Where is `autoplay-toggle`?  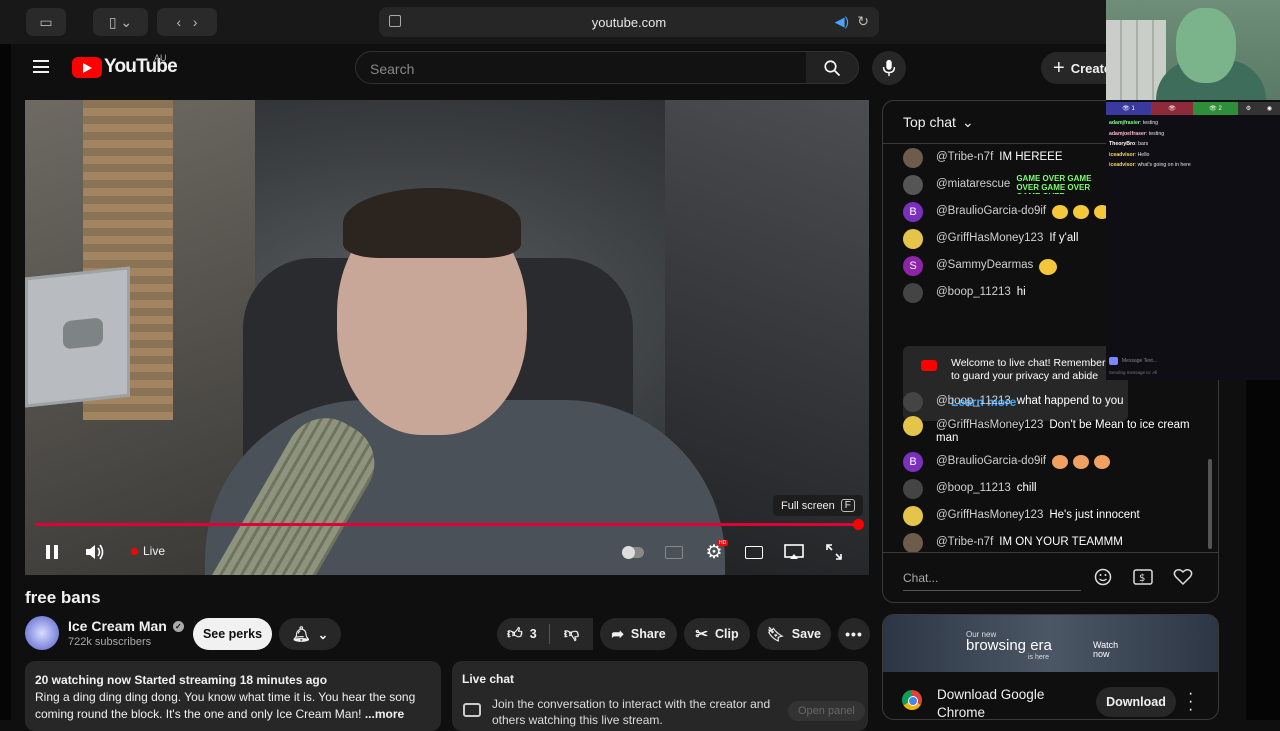 autoplay-toggle is located at coordinates (633, 552).